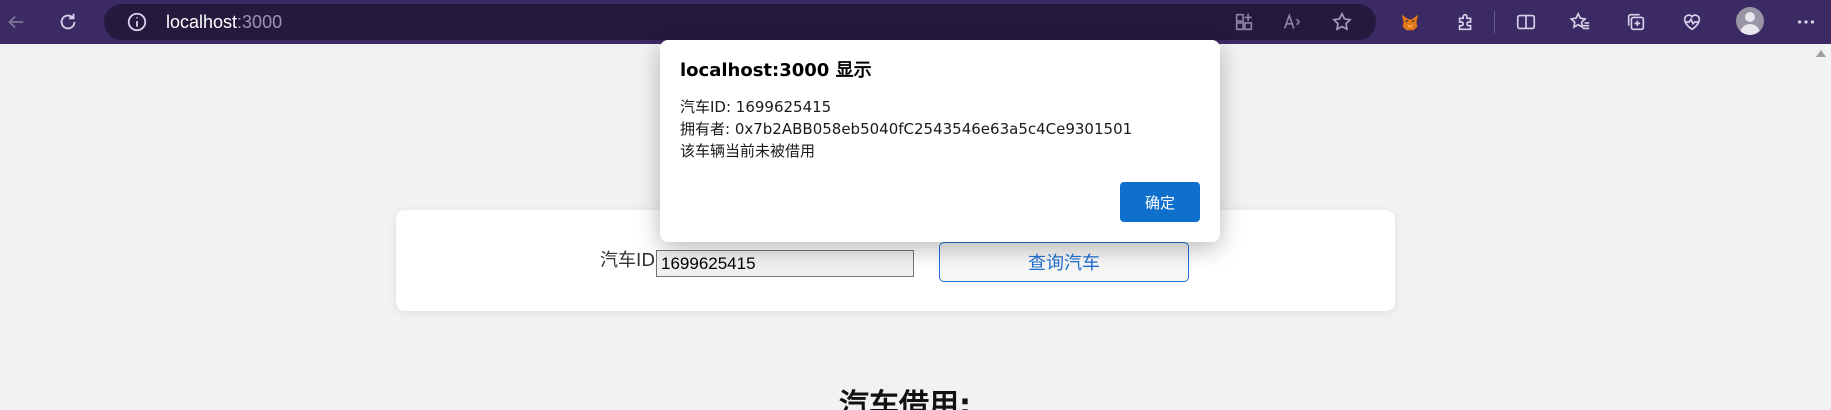  I want to click on scroll-up-icon, so click(1821, 53).